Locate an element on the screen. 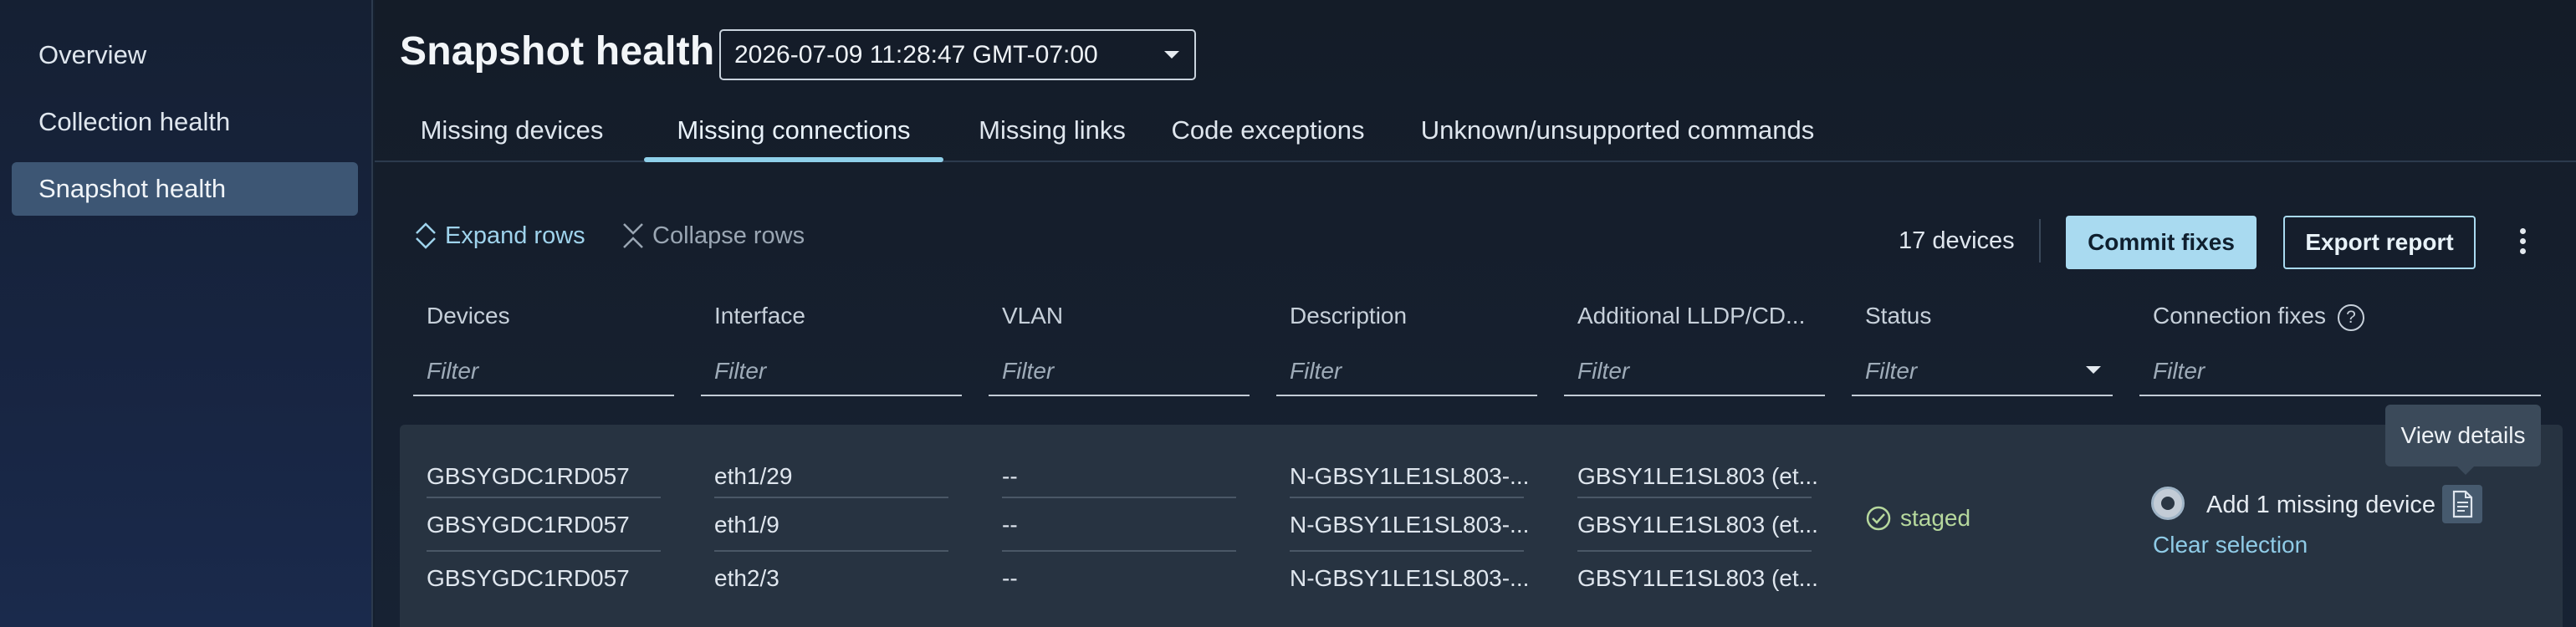 This screenshot has height=627, width=2576. view-details-button is located at coordinates (2462, 504).